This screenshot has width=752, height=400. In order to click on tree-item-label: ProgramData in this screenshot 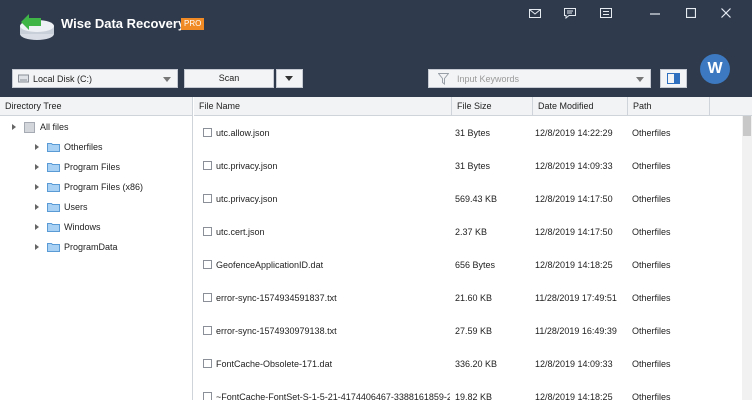, I will do `click(91, 247)`.